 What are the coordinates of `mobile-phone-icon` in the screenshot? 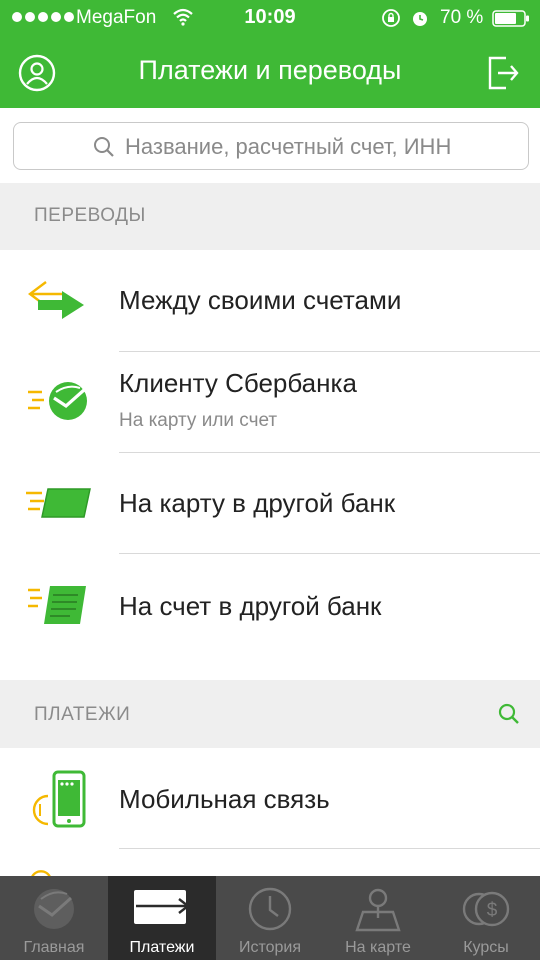 It's located at (59, 799).